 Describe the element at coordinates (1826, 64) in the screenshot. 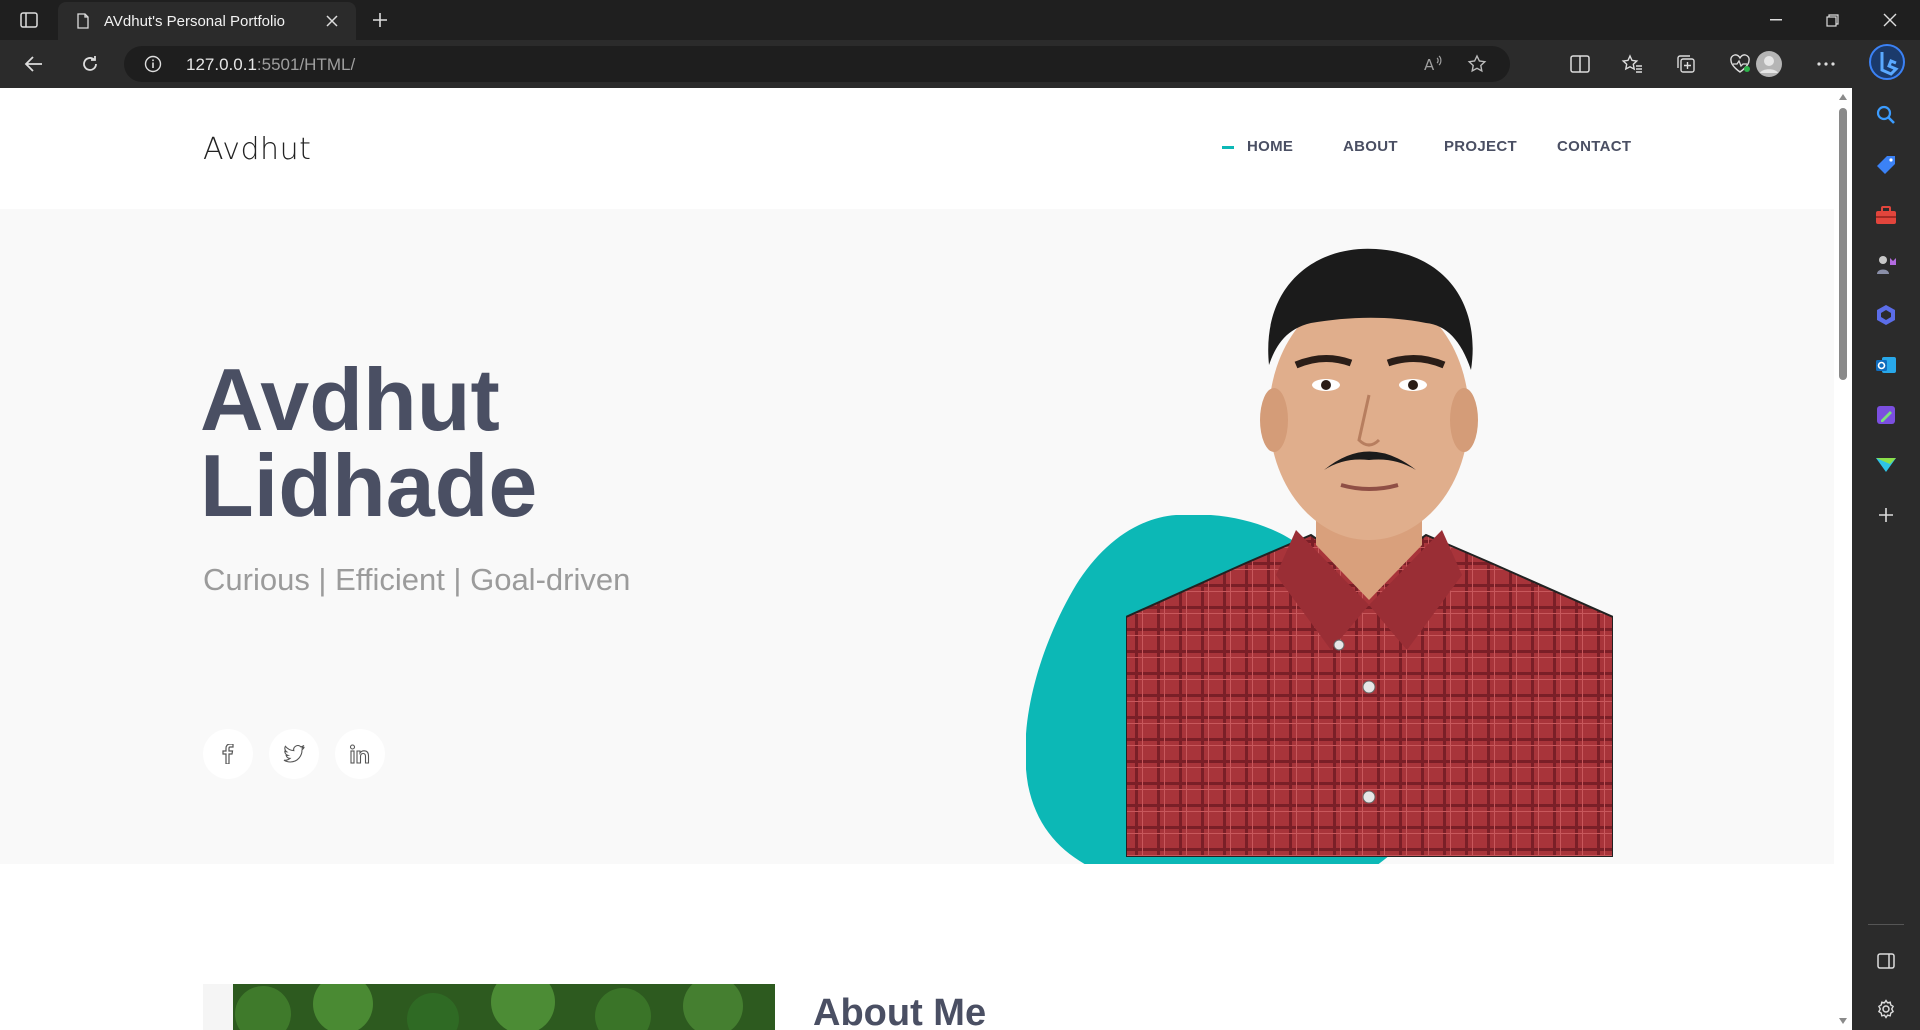

I see `more-menu-icon` at that location.